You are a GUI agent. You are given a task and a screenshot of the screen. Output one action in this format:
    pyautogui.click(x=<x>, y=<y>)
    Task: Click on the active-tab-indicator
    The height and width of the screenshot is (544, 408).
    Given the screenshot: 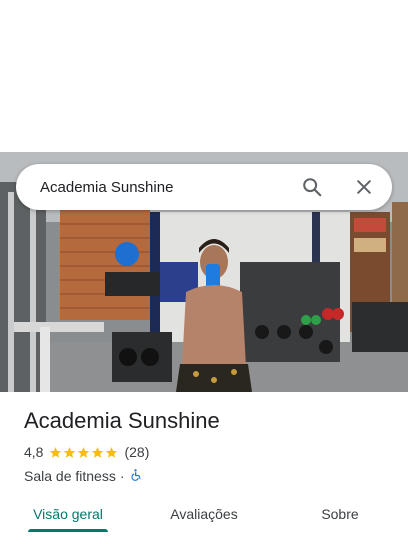 What is the action you would take?
    pyautogui.click(x=68, y=530)
    